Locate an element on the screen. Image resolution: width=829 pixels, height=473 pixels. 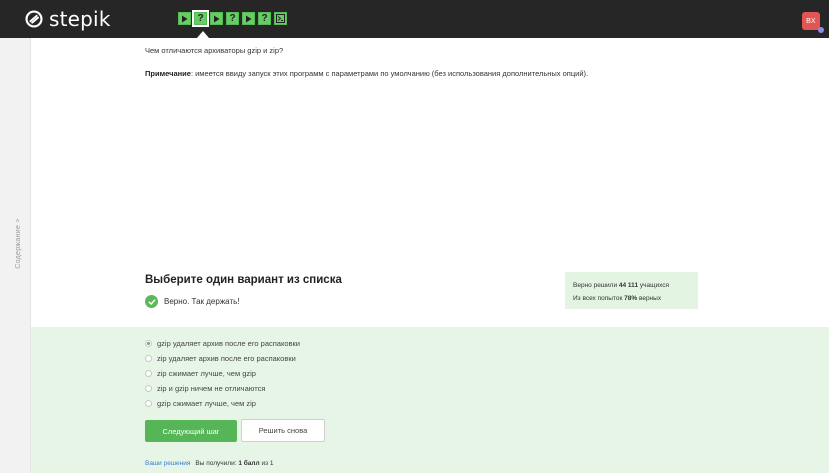
left-sidebar: Содержание > is located at coordinates (15, 255).